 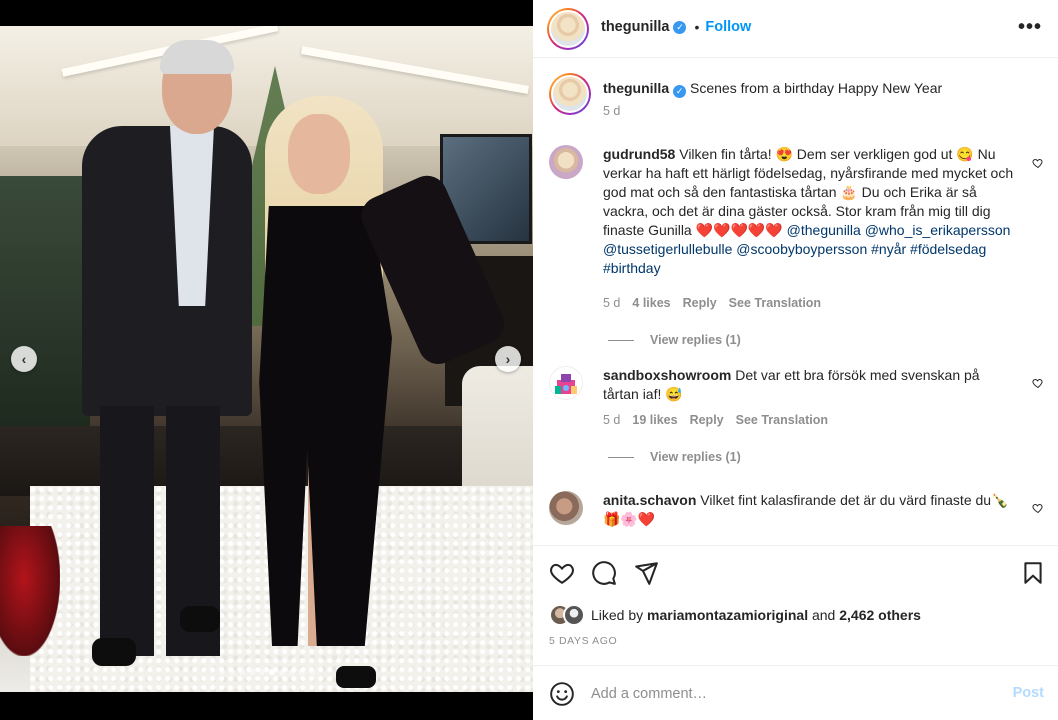 What do you see at coordinates (649, 500) in the screenshot?
I see `comment-username: anita.schavon` at bounding box center [649, 500].